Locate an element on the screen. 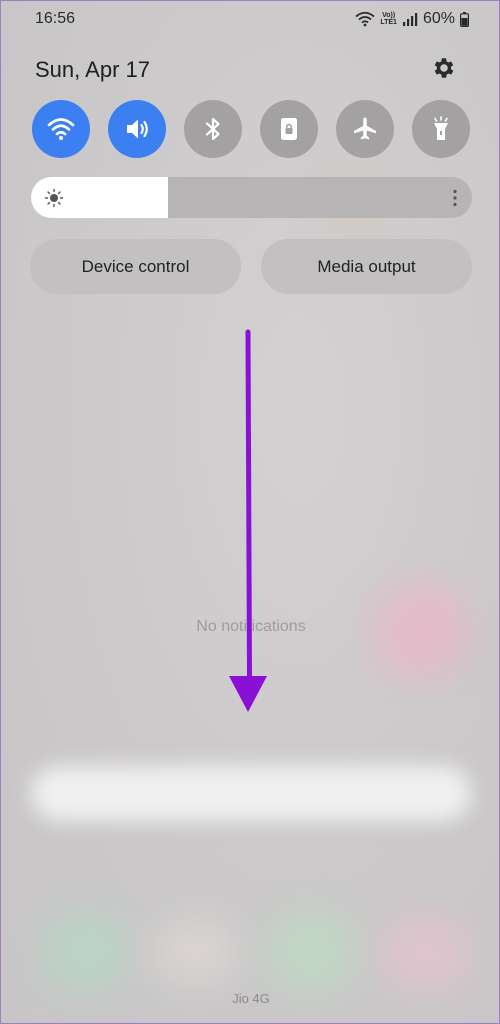 The width and height of the screenshot is (500, 1024). speaker-icon is located at coordinates (137, 129).